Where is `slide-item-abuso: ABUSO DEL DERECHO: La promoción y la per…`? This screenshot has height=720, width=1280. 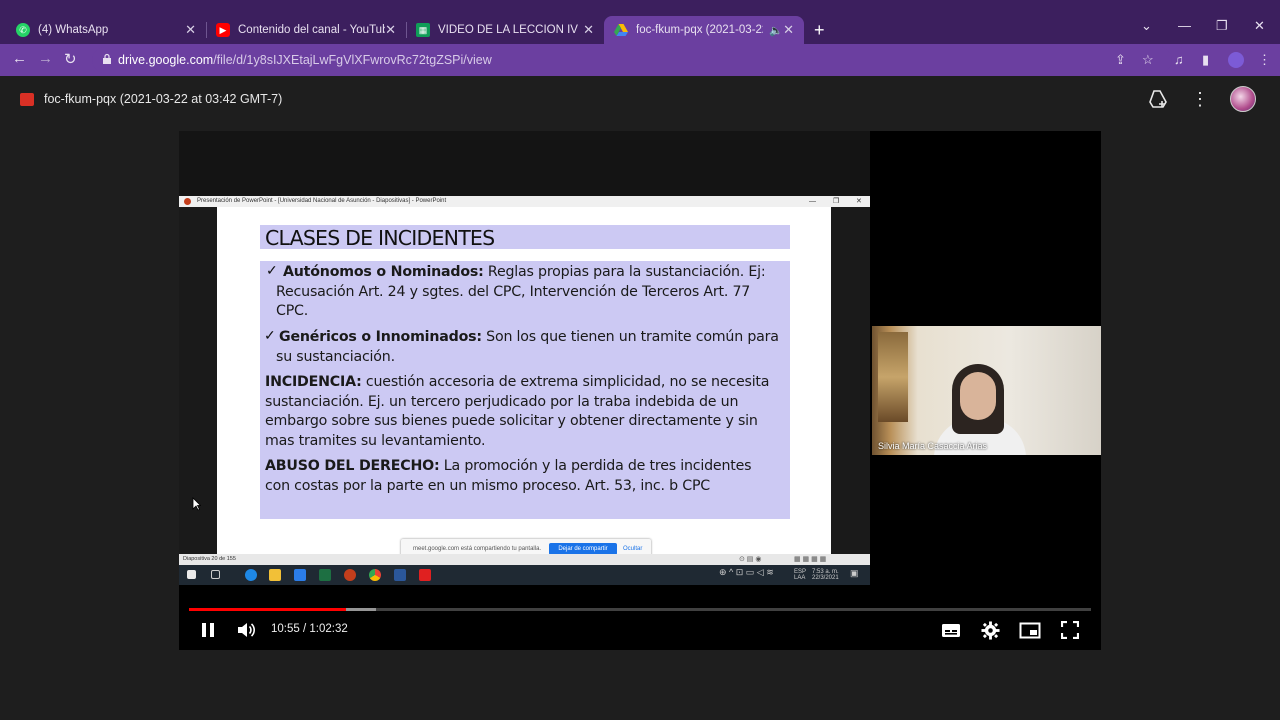 slide-item-abuso: ABUSO DEL DERECHO: La promoción y la per… is located at coordinates (508, 466).